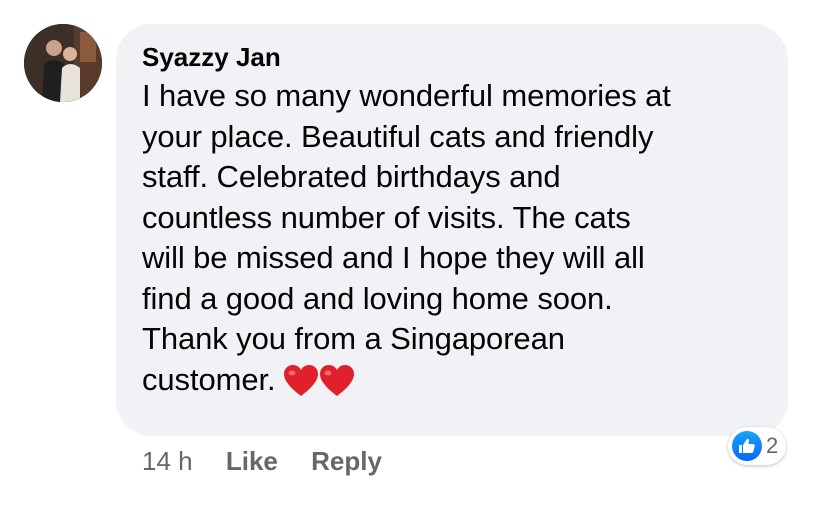  Describe the element at coordinates (452, 57) in the screenshot. I see `author-name: Syazzy Jan` at that location.